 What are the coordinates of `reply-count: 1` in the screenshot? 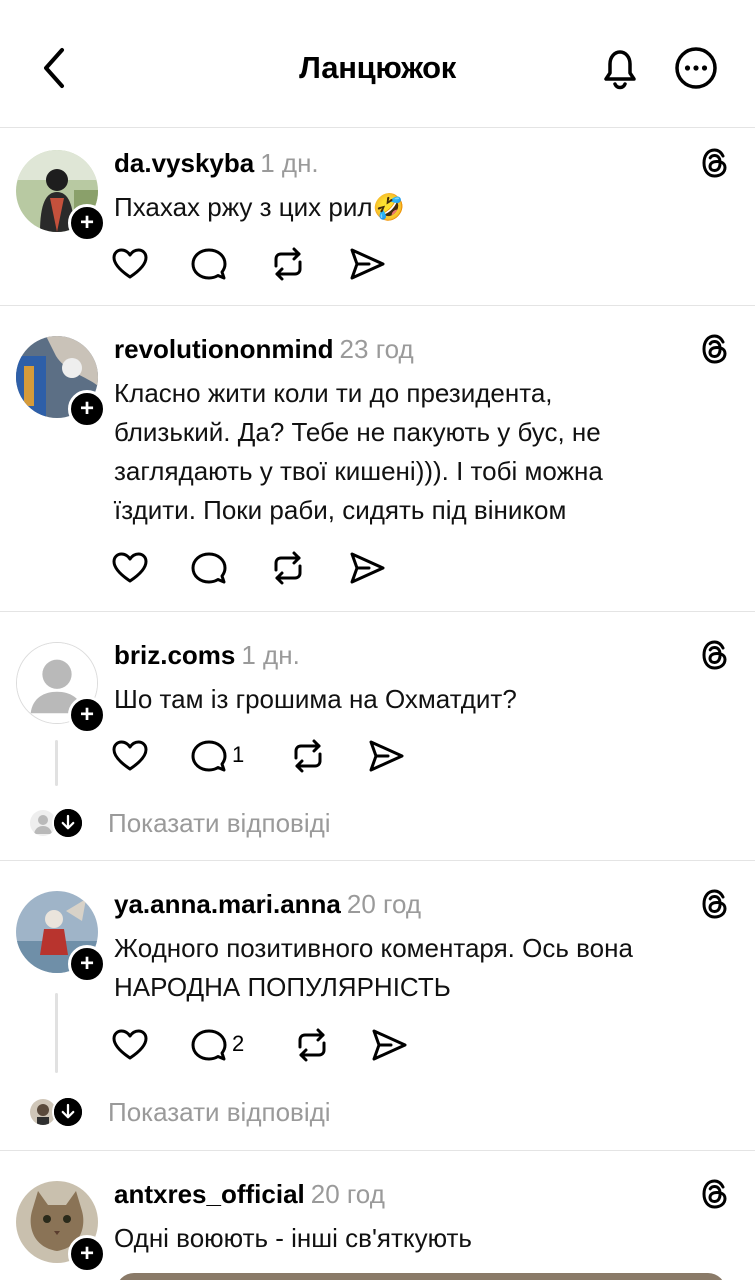 It's located at (238, 754).